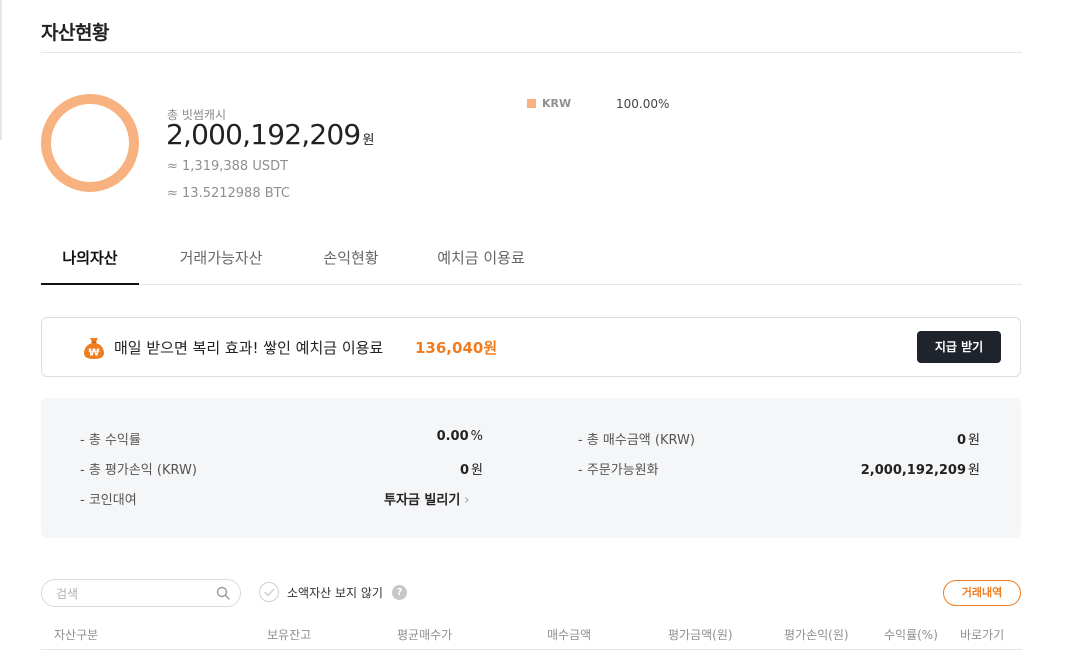  I want to click on promo-amount: 136,040원, so click(456, 348).